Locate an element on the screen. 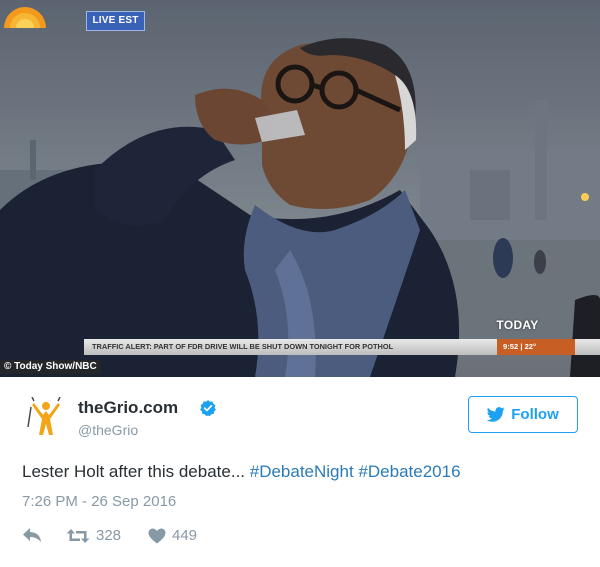  reply-action is located at coordinates (32, 535).